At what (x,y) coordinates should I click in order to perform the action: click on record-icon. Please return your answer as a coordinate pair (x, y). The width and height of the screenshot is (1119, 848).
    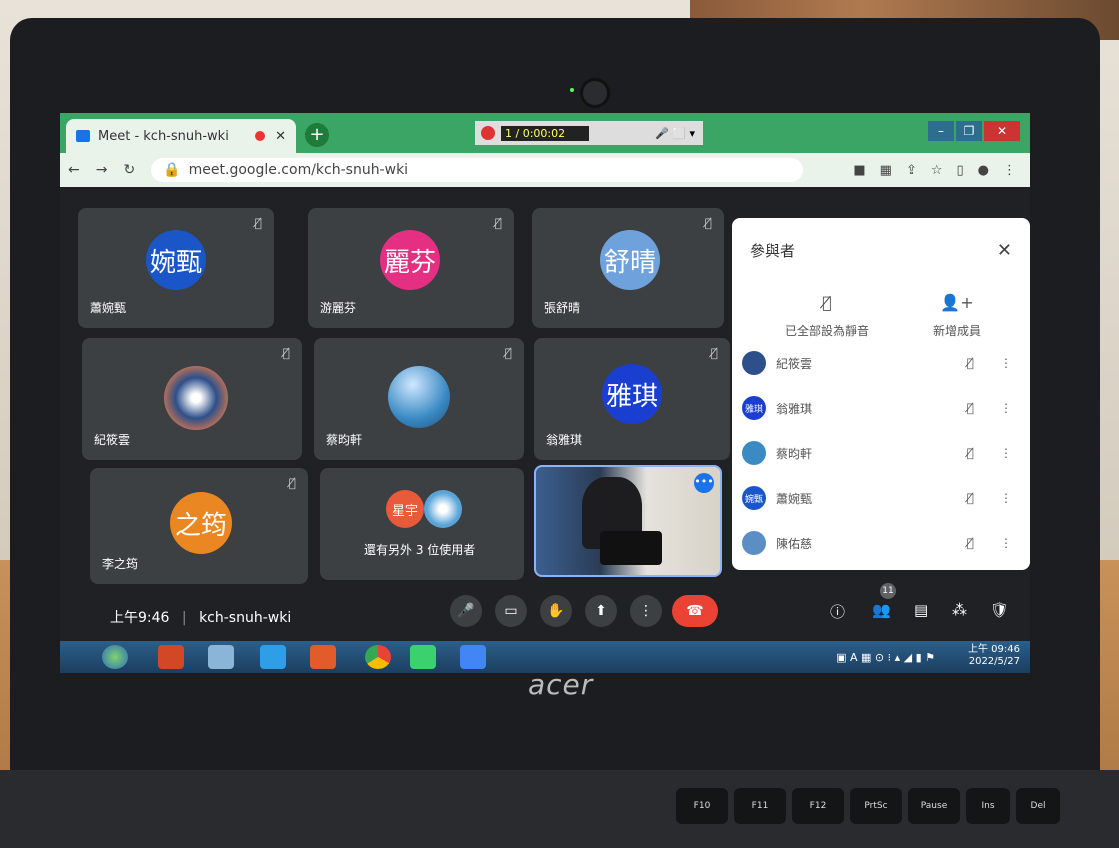
    Looking at the image, I should click on (488, 133).